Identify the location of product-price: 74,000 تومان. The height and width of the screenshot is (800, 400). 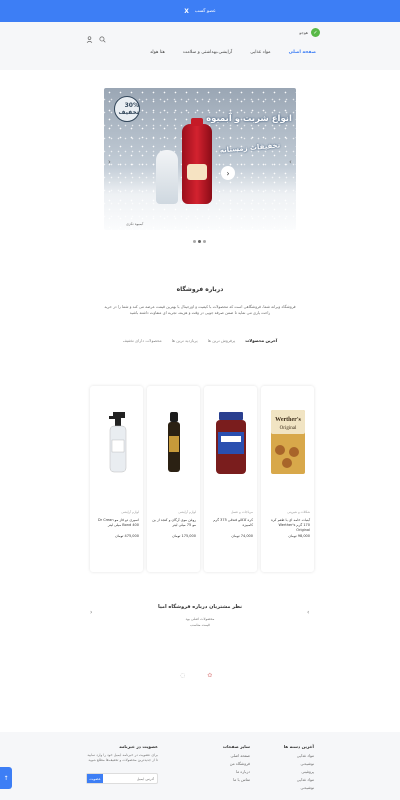
(242, 536).